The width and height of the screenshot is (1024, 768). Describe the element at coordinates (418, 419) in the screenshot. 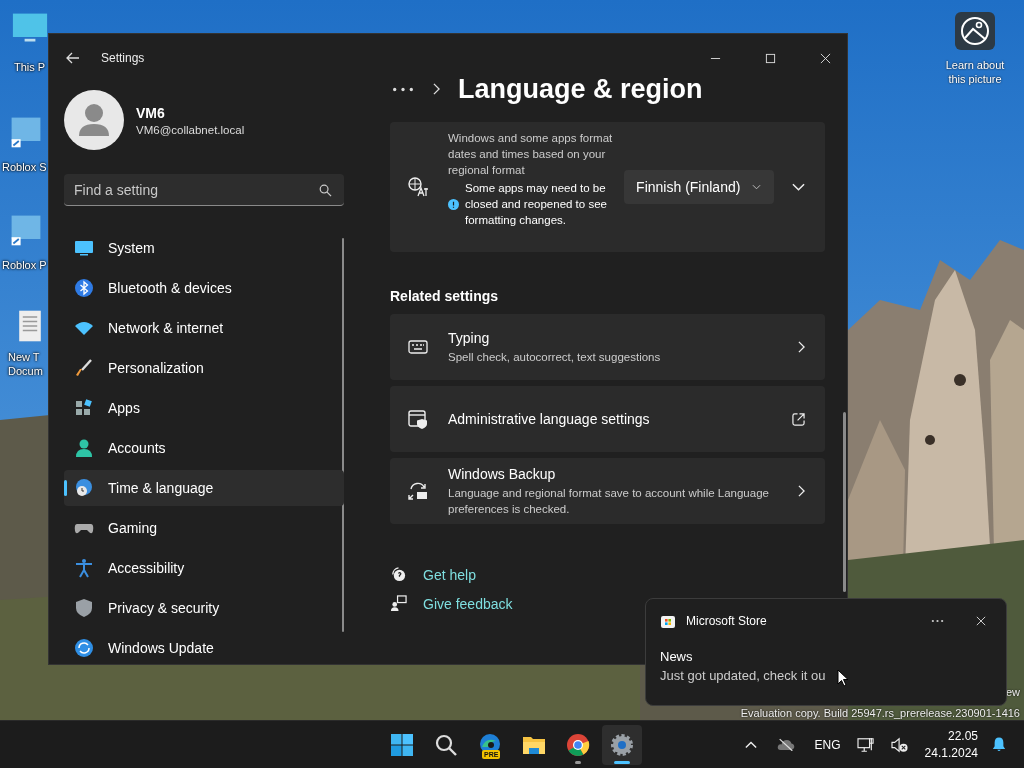

I see `window-shield-icon` at that location.